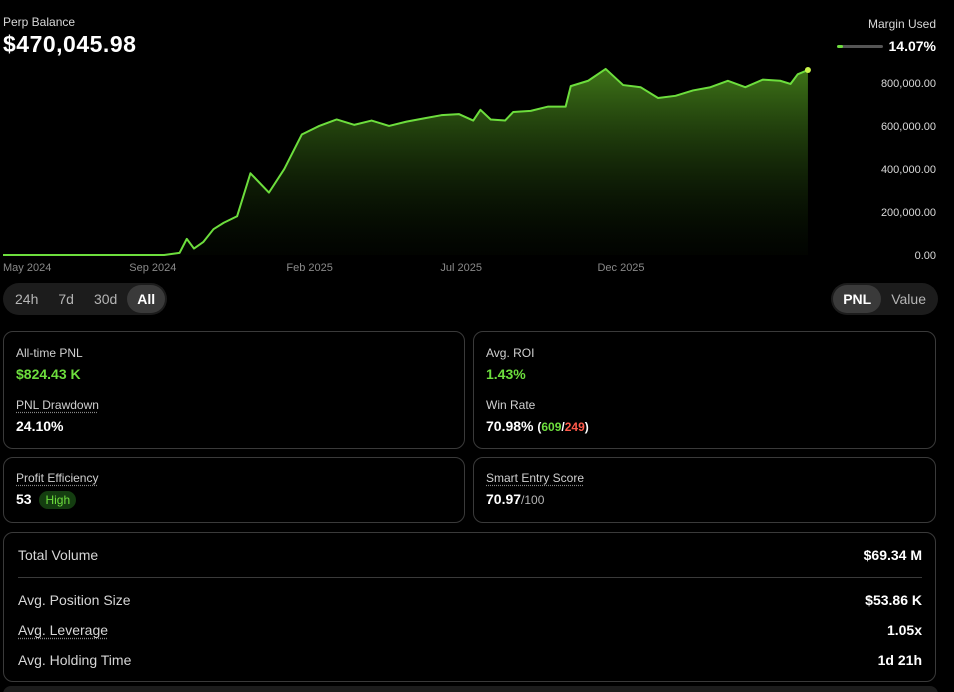 The width and height of the screenshot is (954, 692). What do you see at coordinates (908, 299) in the screenshot?
I see `mode-button-value: Value` at bounding box center [908, 299].